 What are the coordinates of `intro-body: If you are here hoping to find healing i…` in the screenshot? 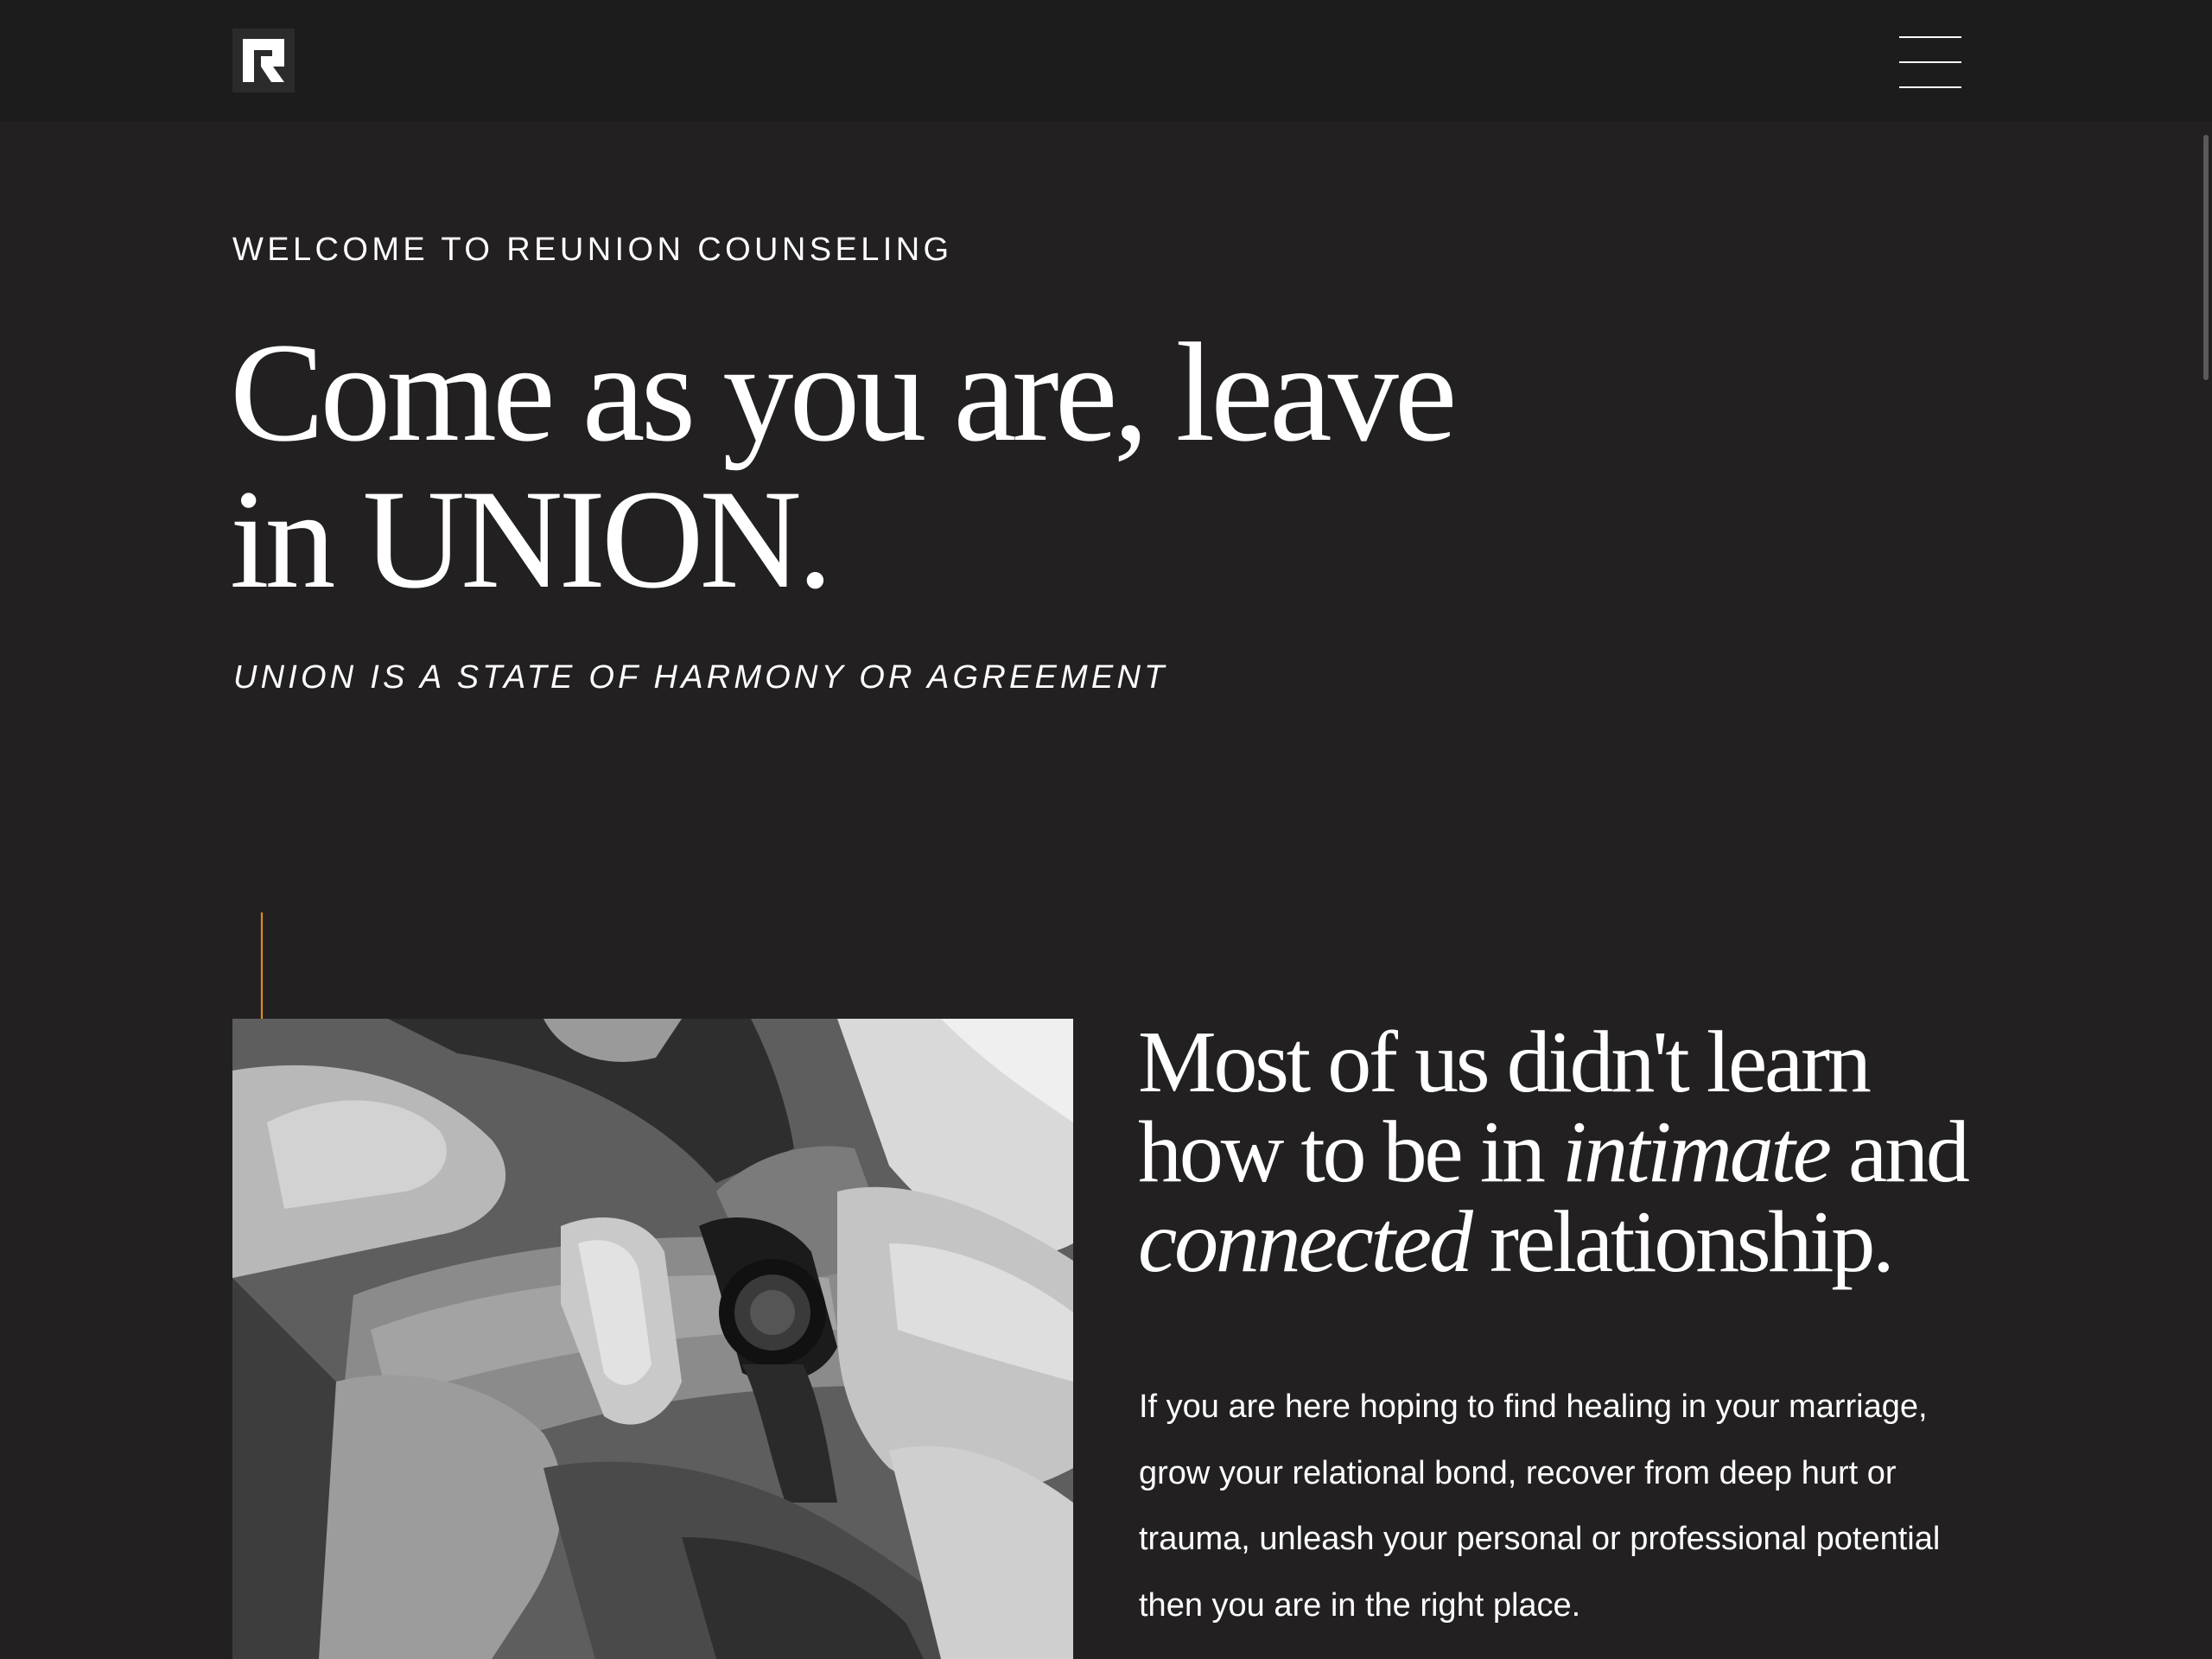 It's located at (1540, 1506).